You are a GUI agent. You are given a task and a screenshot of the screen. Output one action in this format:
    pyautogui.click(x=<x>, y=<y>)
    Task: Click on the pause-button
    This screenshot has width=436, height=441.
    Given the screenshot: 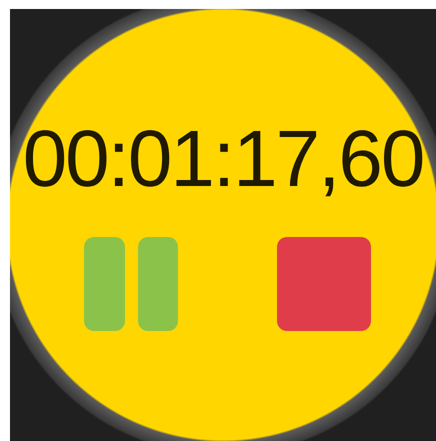 What is the action you would take?
    pyautogui.click(x=131, y=284)
    